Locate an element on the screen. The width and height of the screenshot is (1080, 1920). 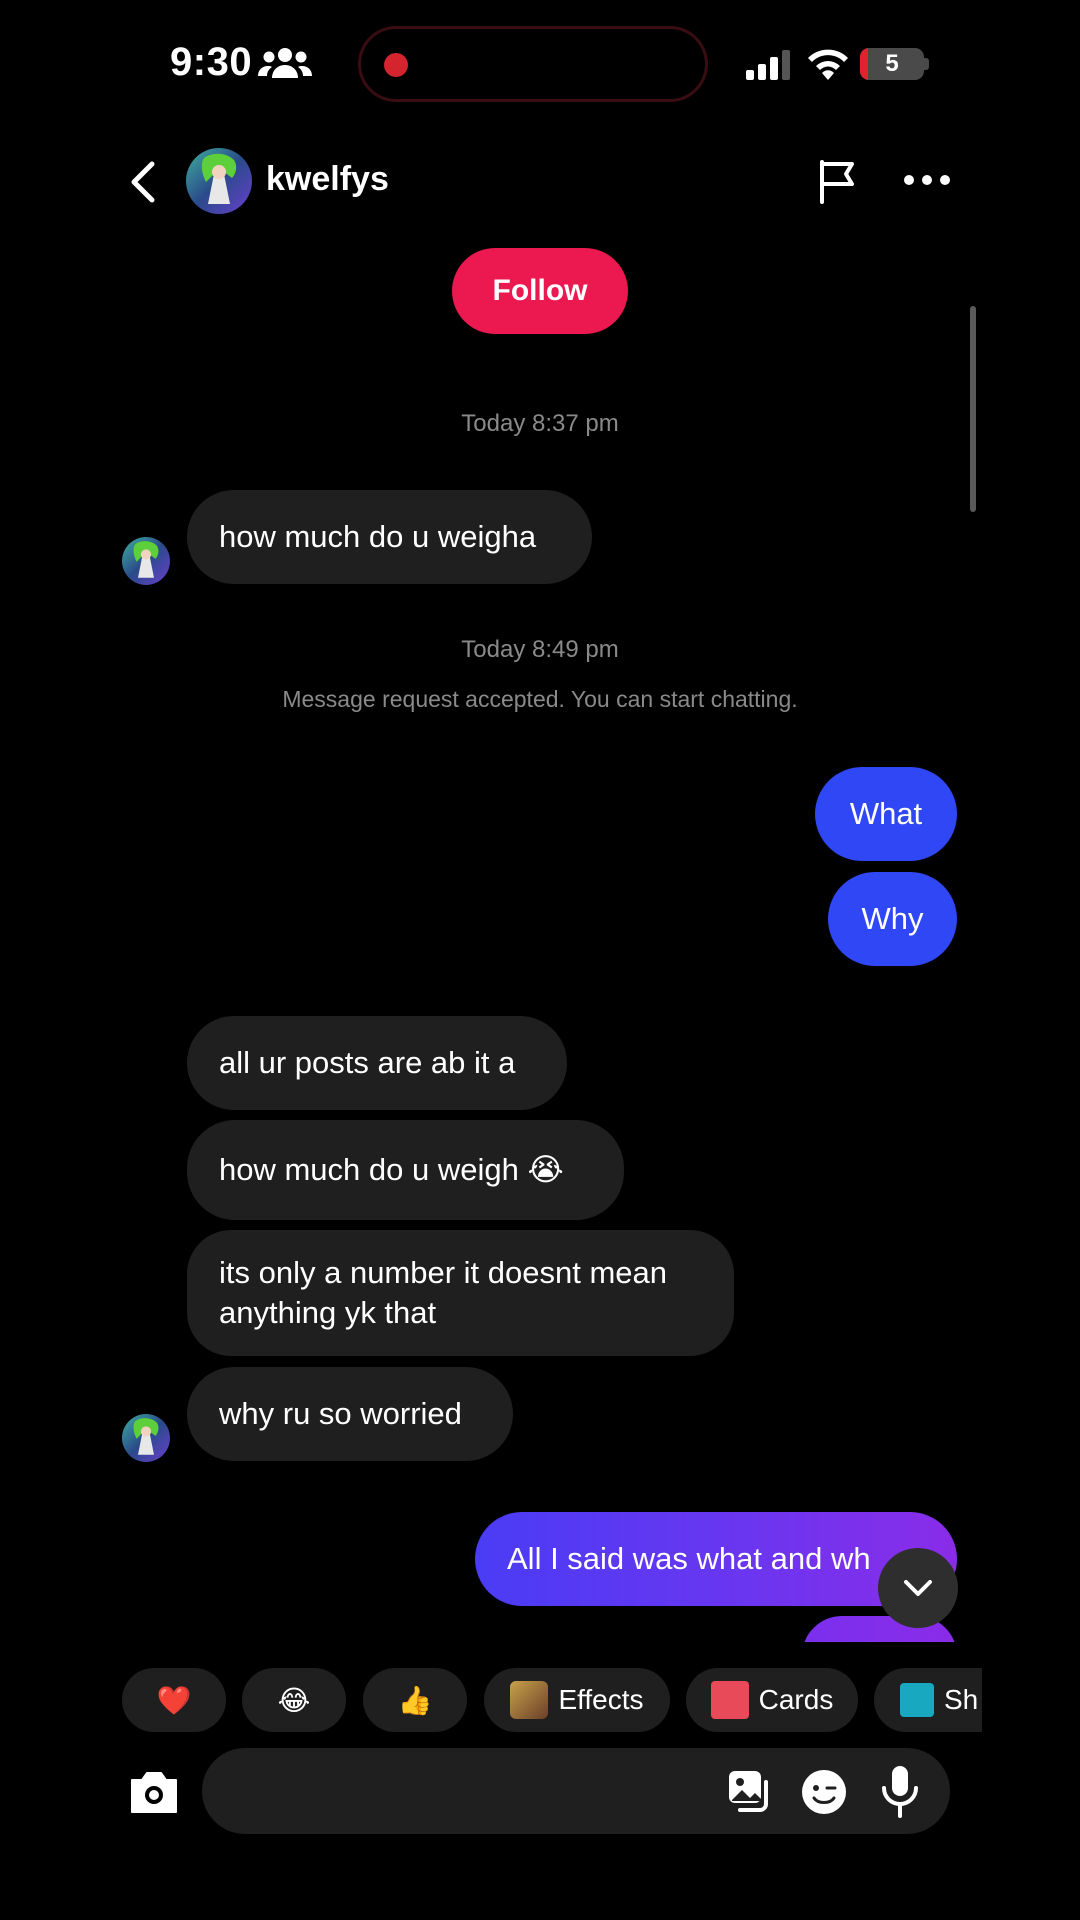
dynamic-island is located at coordinates (533, 64).